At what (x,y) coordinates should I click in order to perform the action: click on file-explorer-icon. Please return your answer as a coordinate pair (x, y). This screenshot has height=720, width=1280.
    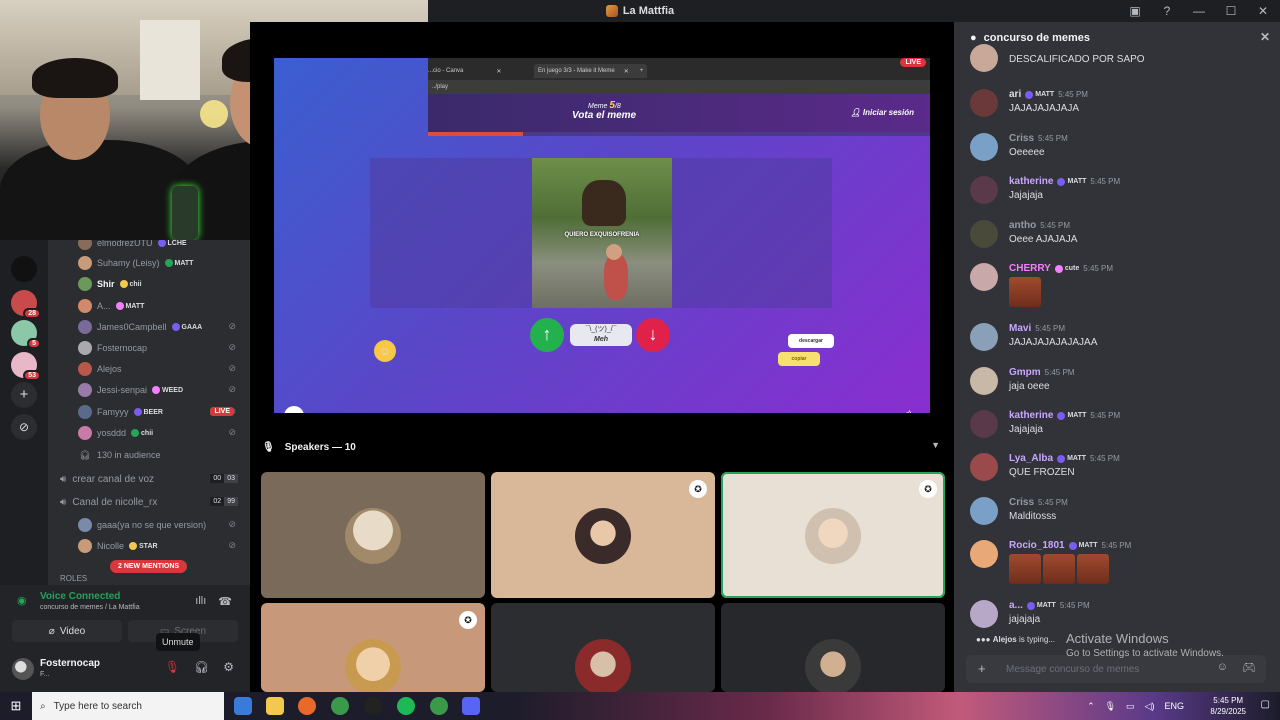
    Looking at the image, I should click on (275, 706).